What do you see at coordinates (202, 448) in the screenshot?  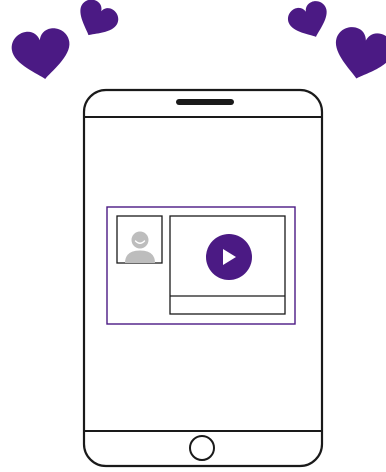 I see `home-button` at bounding box center [202, 448].